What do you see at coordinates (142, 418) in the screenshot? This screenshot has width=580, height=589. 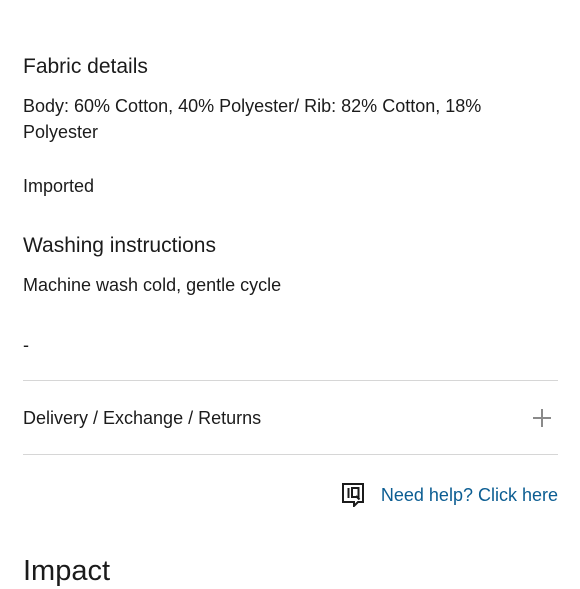 I see `accordion-label: Delivery / Exchange / Returns` at bounding box center [142, 418].